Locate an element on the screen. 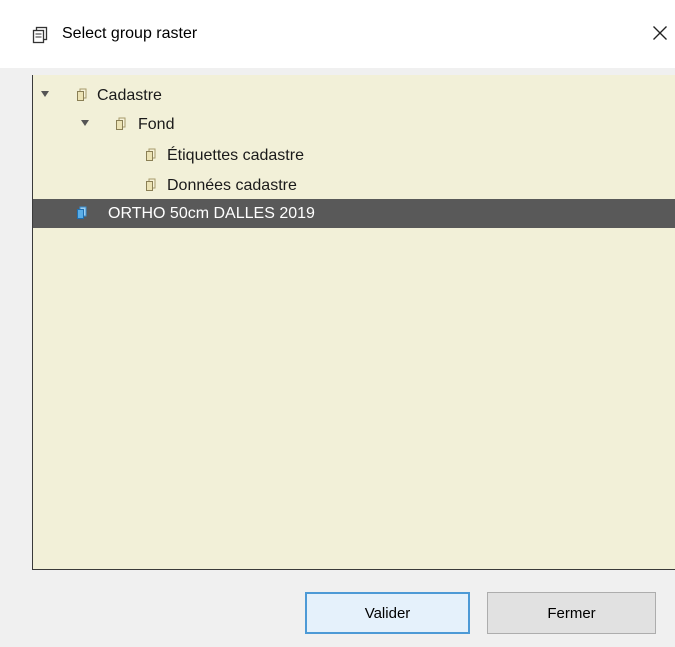  close-button is located at coordinates (660, 33).